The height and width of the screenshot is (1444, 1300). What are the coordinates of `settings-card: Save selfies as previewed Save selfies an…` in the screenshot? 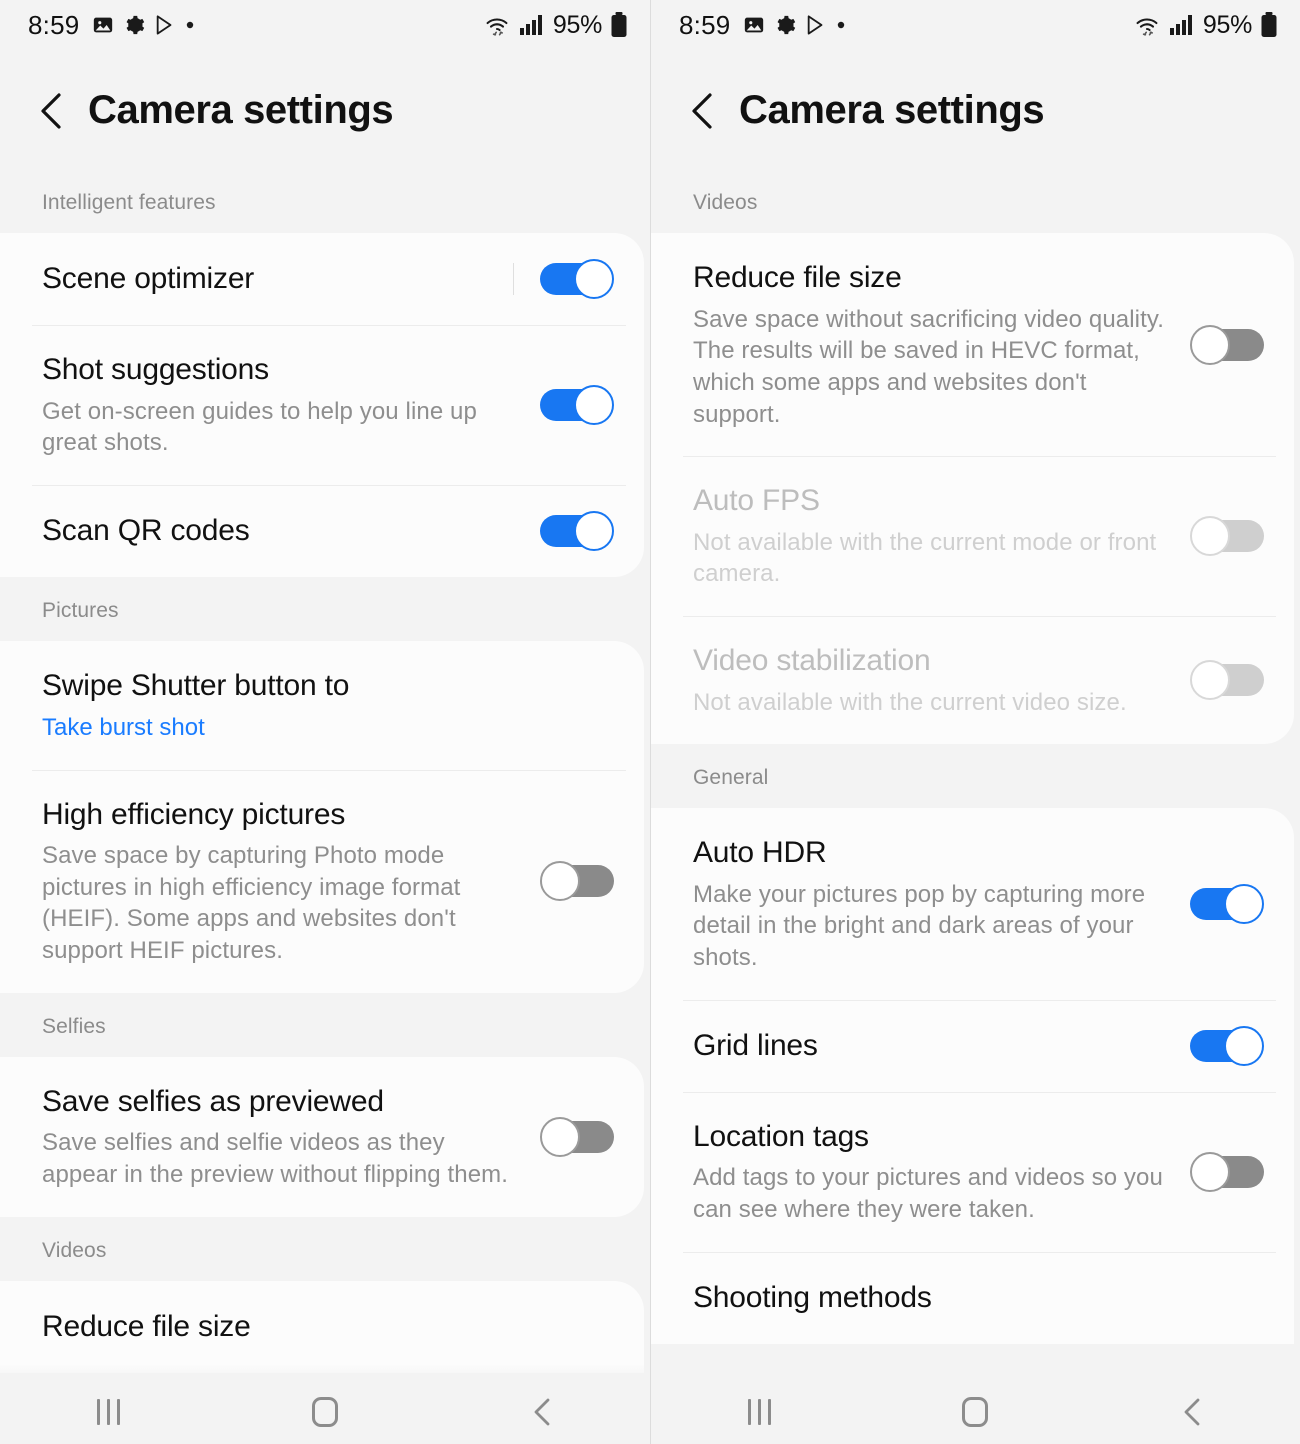 It's located at (322, 1136).